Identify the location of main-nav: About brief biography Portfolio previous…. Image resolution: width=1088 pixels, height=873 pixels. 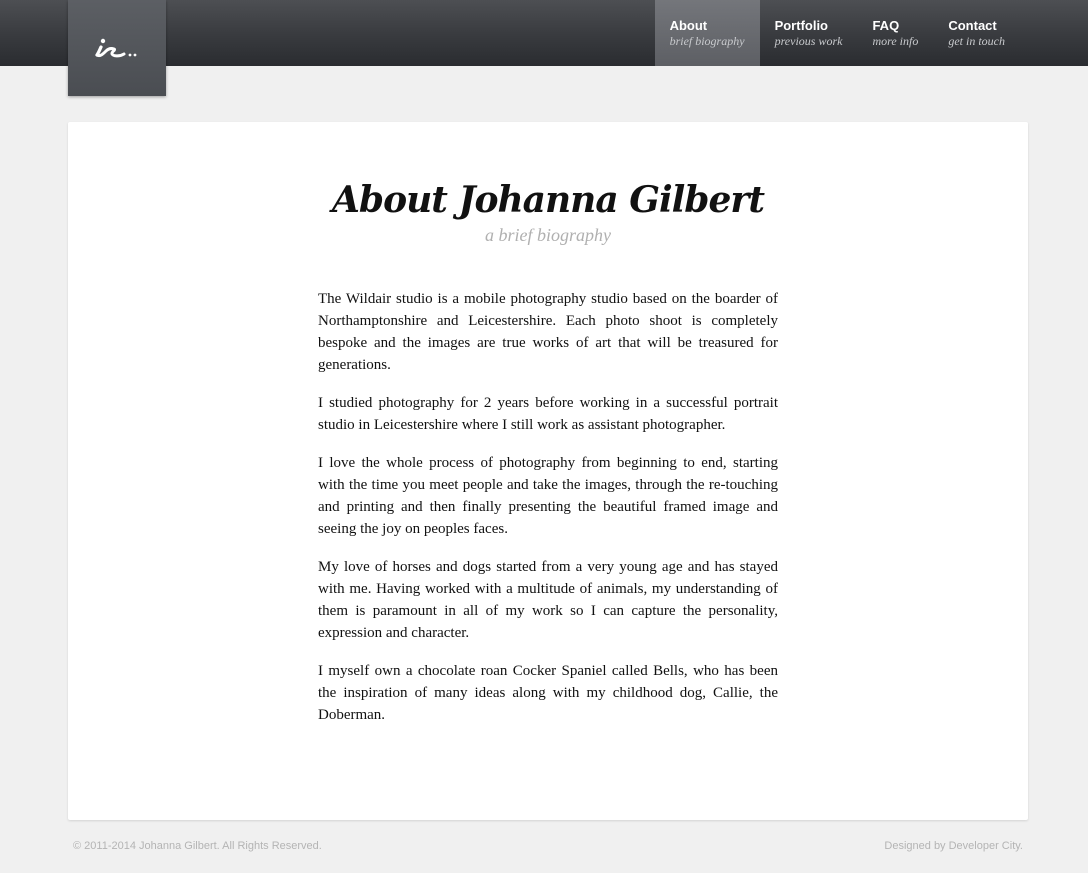
(837, 33).